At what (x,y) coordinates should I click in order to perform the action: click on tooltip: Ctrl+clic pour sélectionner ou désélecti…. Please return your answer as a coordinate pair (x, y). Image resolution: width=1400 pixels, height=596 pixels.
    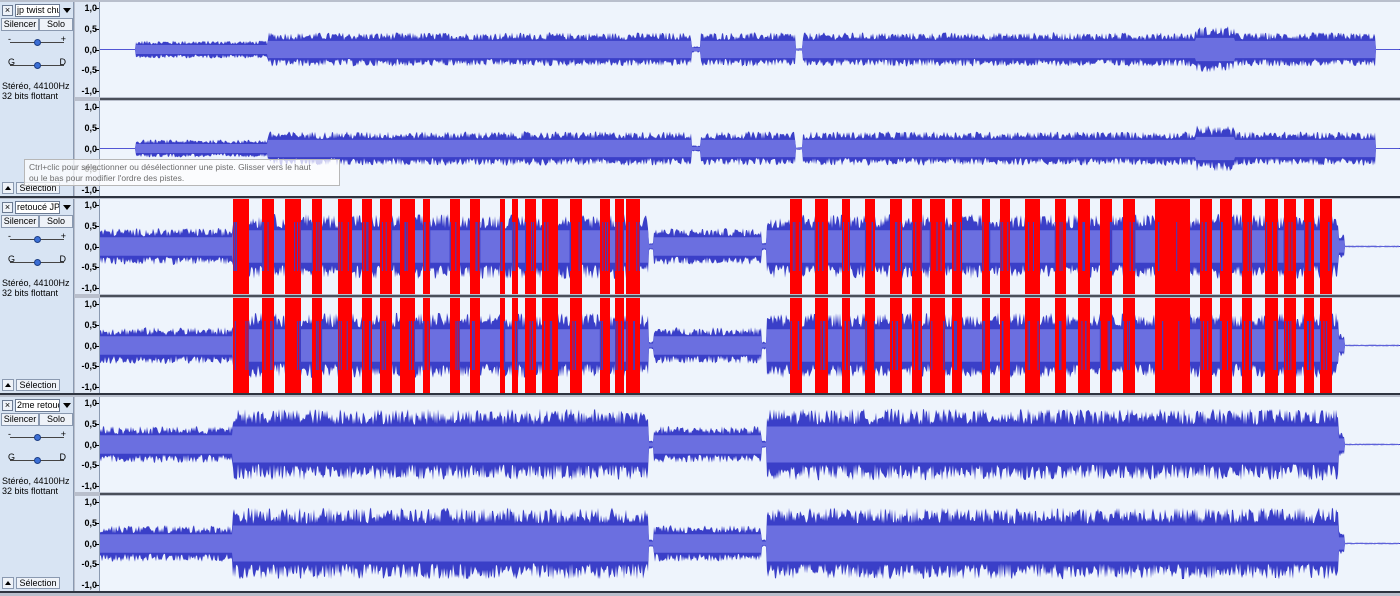
    Looking at the image, I should click on (182, 172).